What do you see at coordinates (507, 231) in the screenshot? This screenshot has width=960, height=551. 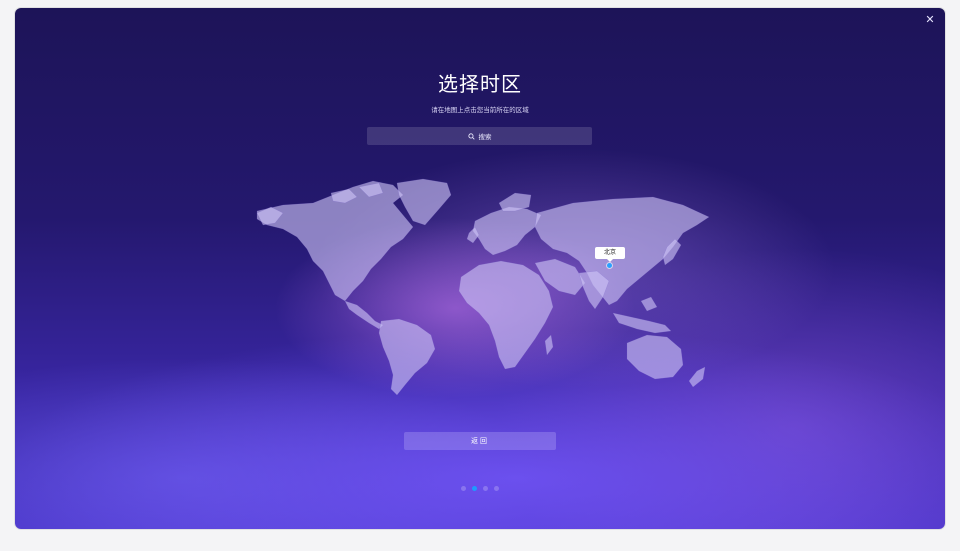 I see `continent-europe` at bounding box center [507, 231].